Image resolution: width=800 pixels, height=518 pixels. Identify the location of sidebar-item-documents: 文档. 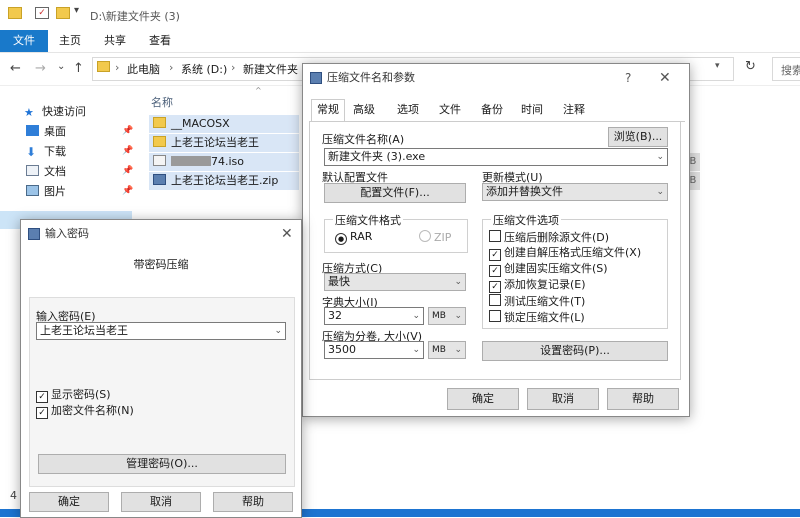
(46, 172).